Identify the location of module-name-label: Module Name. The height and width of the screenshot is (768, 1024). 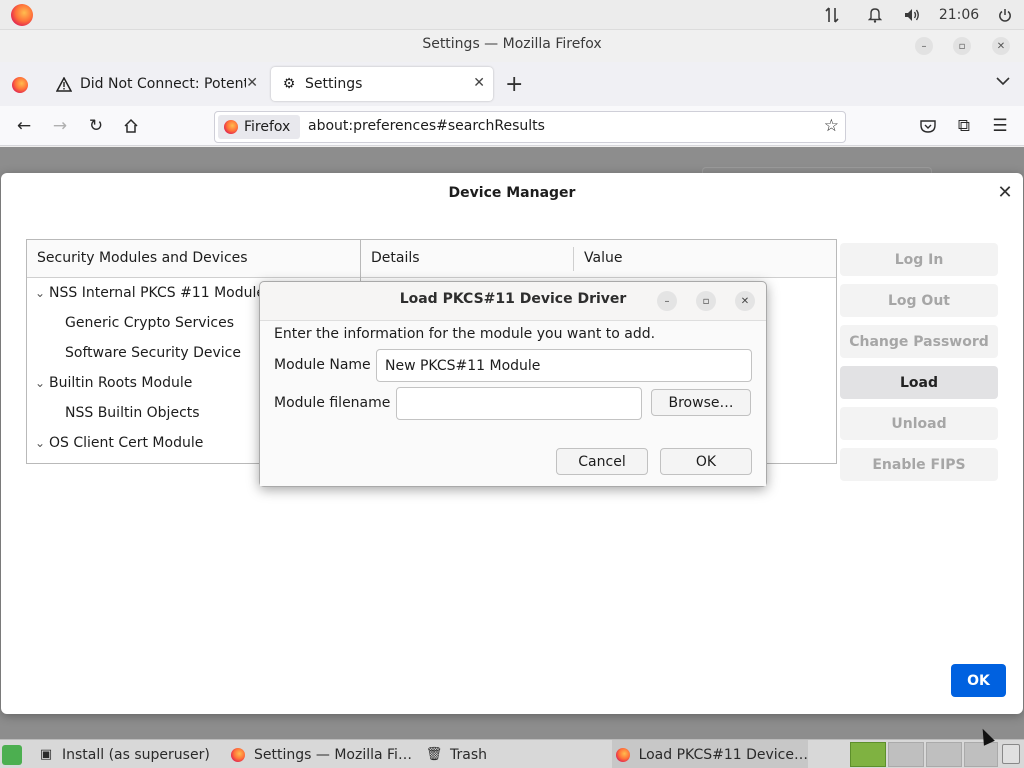
(322, 365).